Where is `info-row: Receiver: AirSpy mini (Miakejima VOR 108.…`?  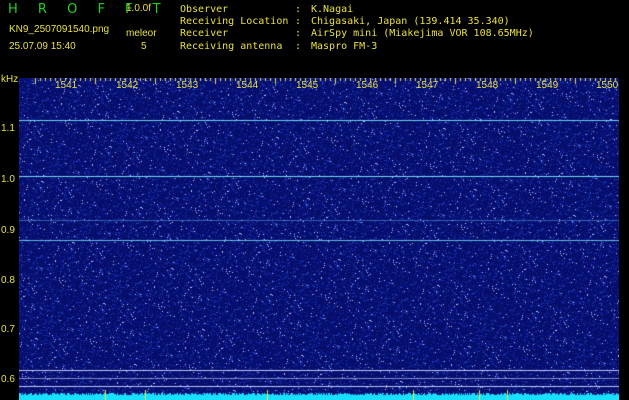
info-row: Receiver: AirSpy mini (Miakejima VOR 108.… is located at coordinates (357, 34).